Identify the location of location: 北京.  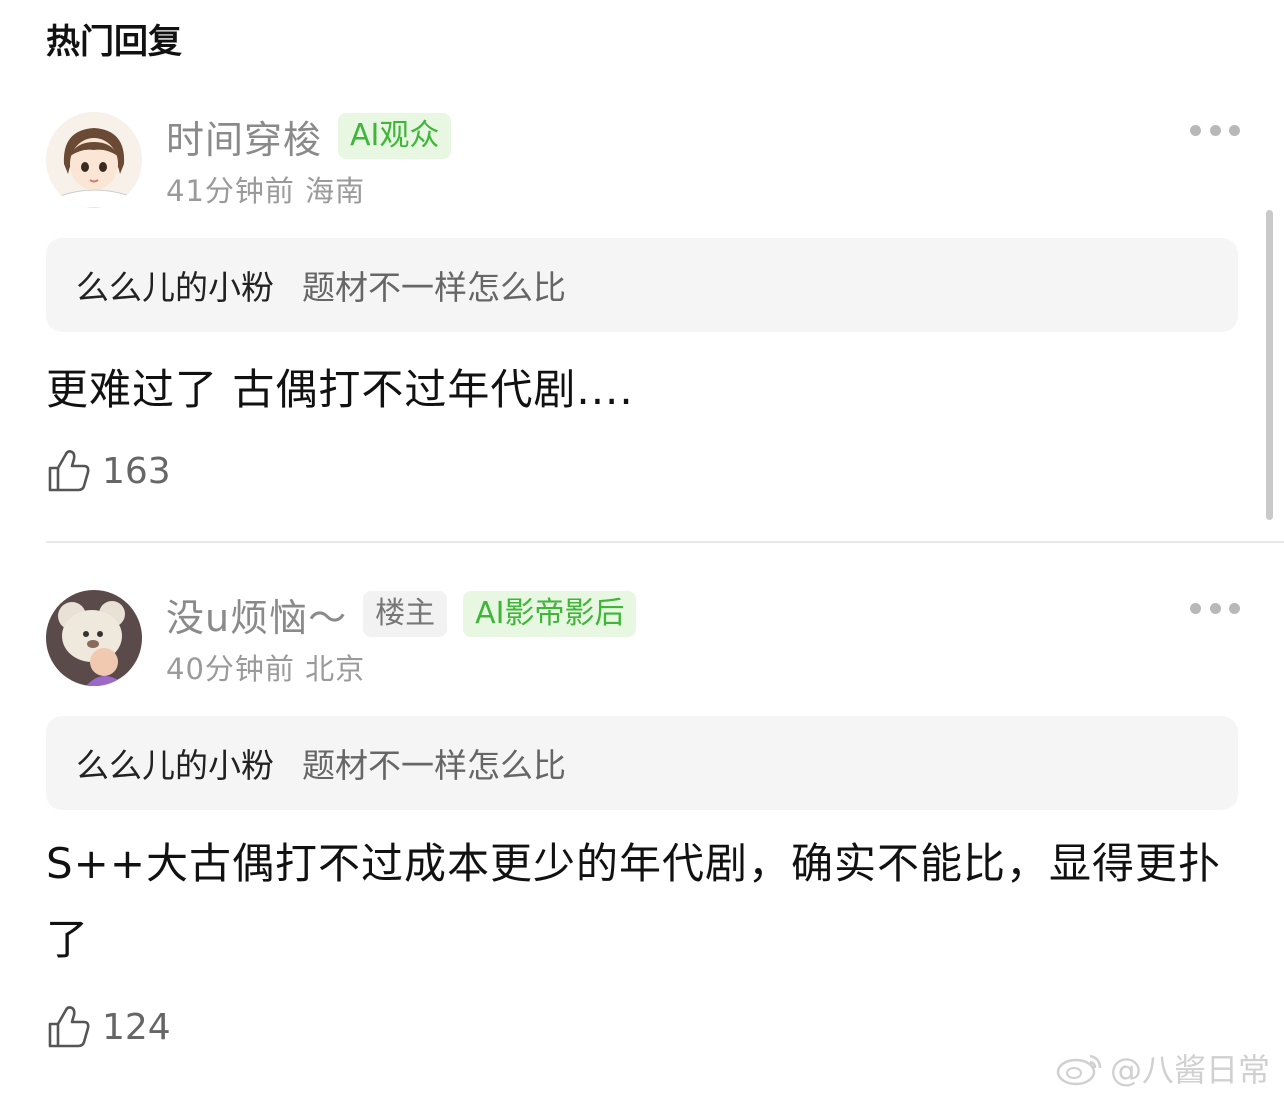
(335, 669).